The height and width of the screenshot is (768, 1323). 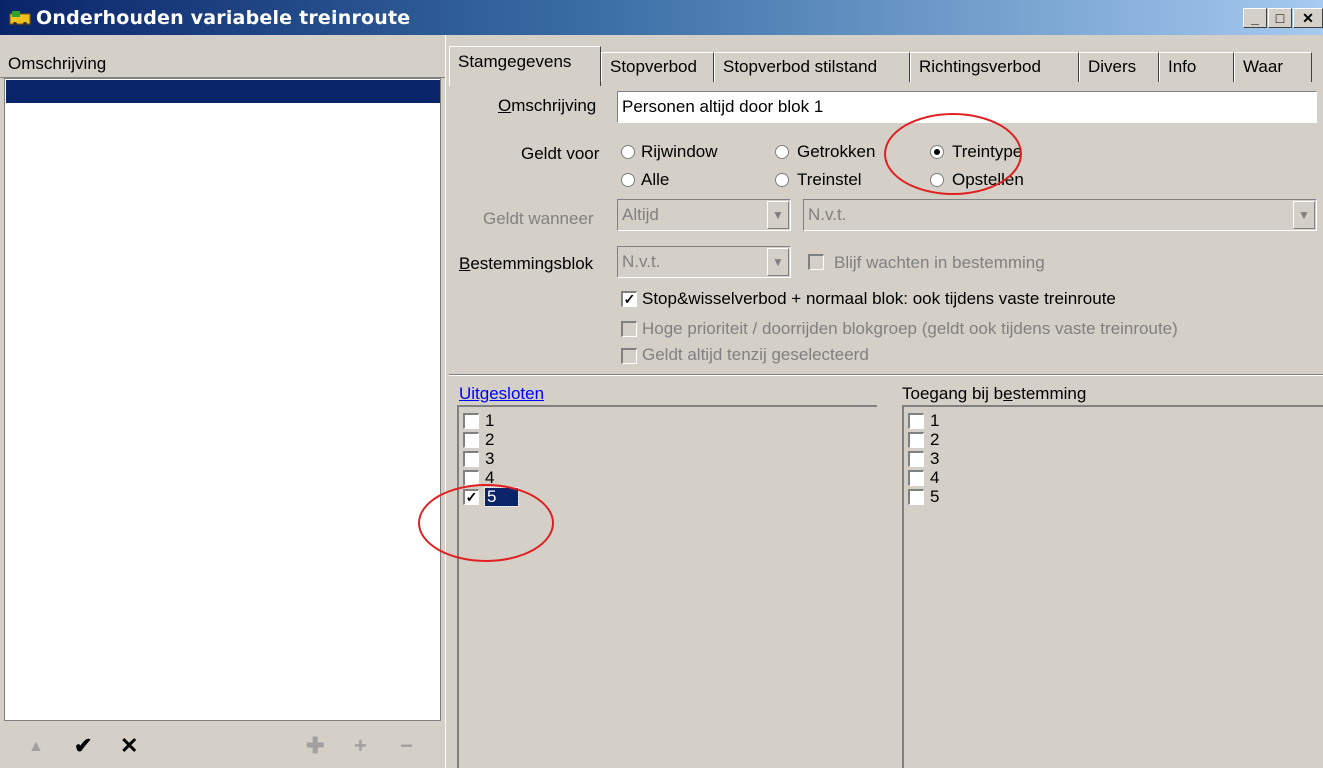 What do you see at coordinates (816, 262) in the screenshot?
I see `blijf-wachten-checkbox` at bounding box center [816, 262].